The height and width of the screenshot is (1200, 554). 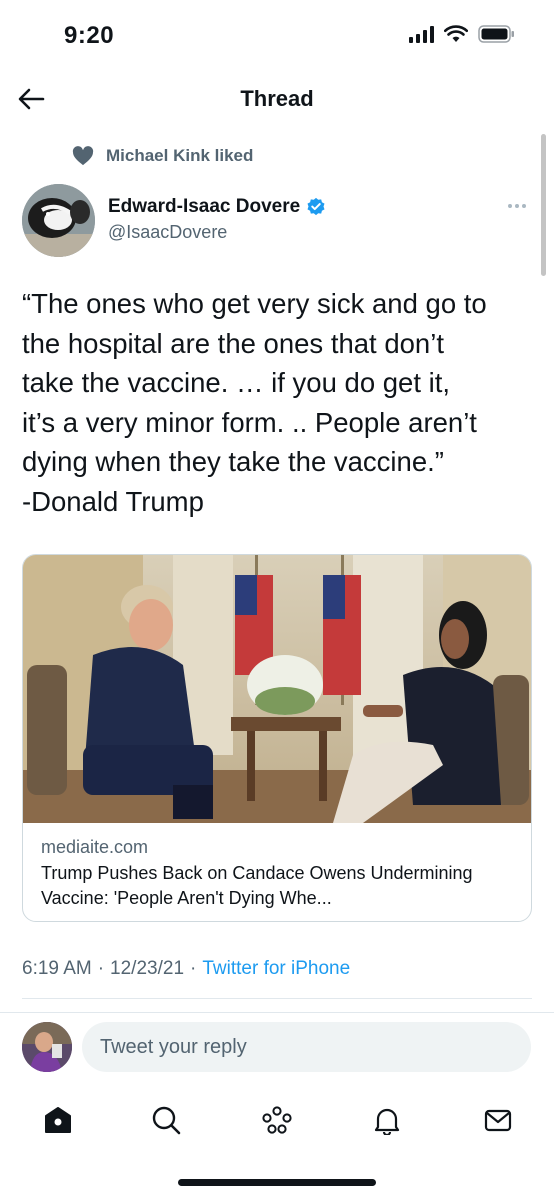 I want to click on cellular-signal-icon, so click(x=421, y=34).